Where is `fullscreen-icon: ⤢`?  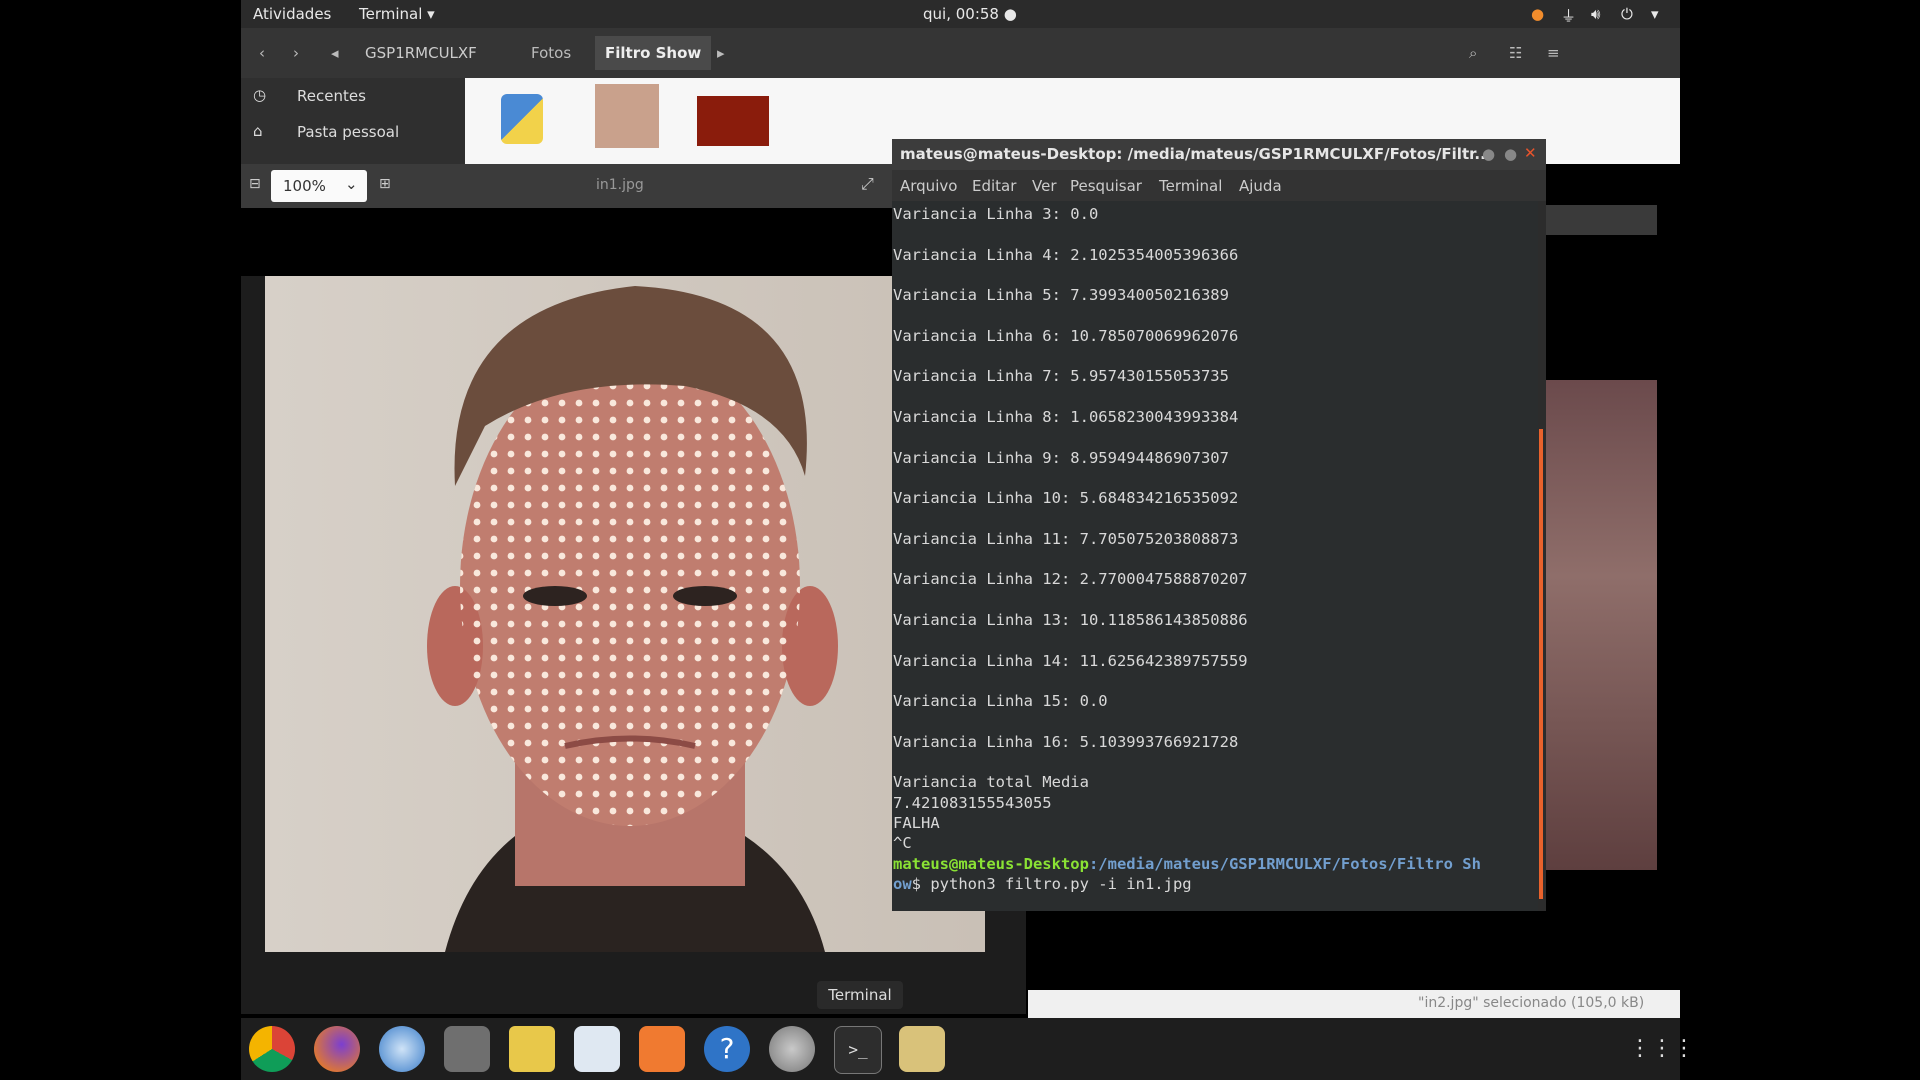 fullscreen-icon: ⤢ is located at coordinates (867, 184).